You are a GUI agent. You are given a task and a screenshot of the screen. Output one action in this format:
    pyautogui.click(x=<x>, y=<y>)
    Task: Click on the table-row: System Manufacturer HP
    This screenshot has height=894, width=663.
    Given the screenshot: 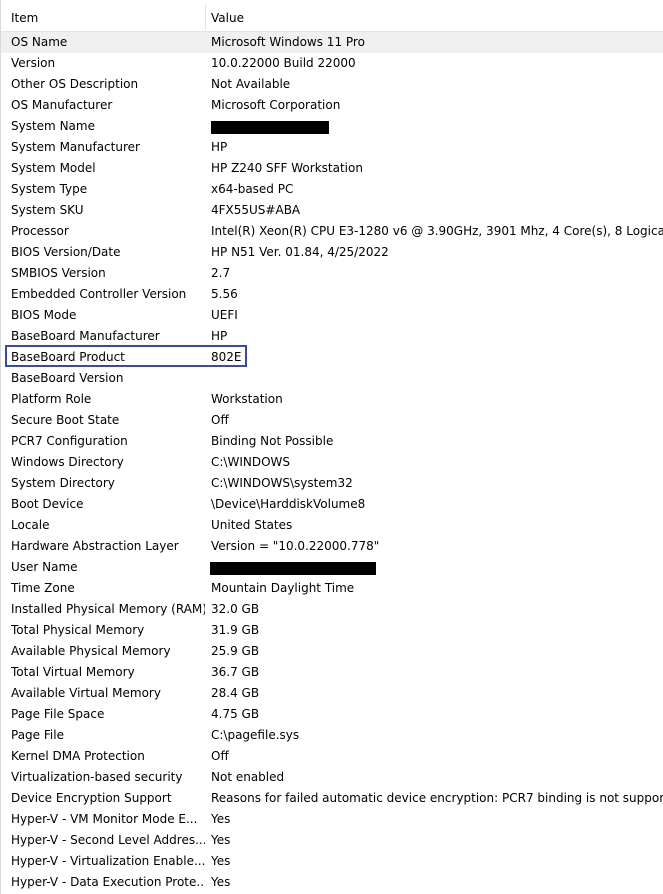 What is the action you would take?
    pyautogui.click(x=332, y=147)
    